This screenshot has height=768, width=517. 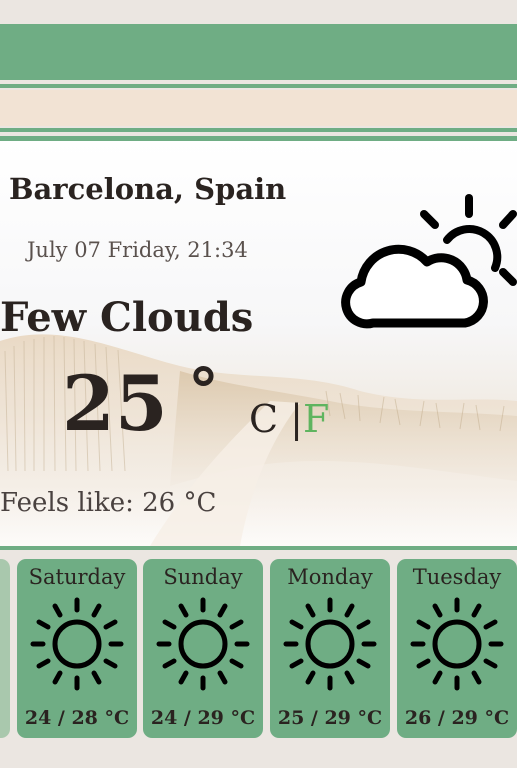 What do you see at coordinates (316, 419) in the screenshot?
I see `fahrenheit-toggle: F` at bounding box center [316, 419].